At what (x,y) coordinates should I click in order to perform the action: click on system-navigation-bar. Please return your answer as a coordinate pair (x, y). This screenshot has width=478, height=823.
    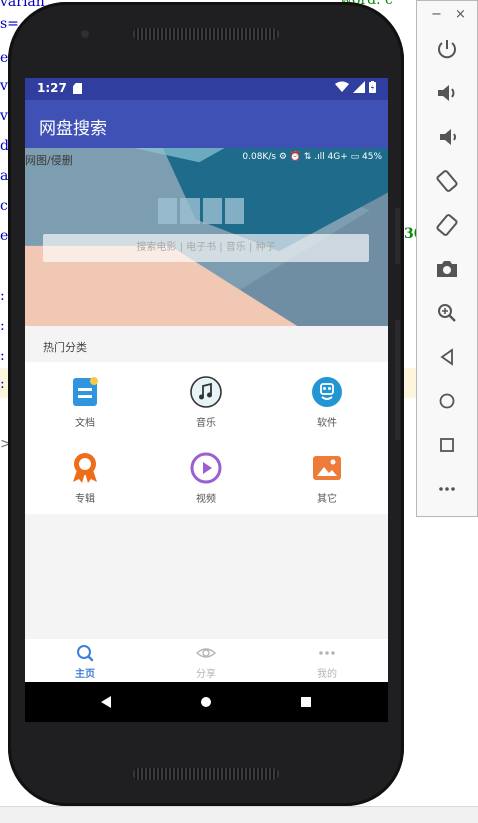
    Looking at the image, I should click on (206, 702).